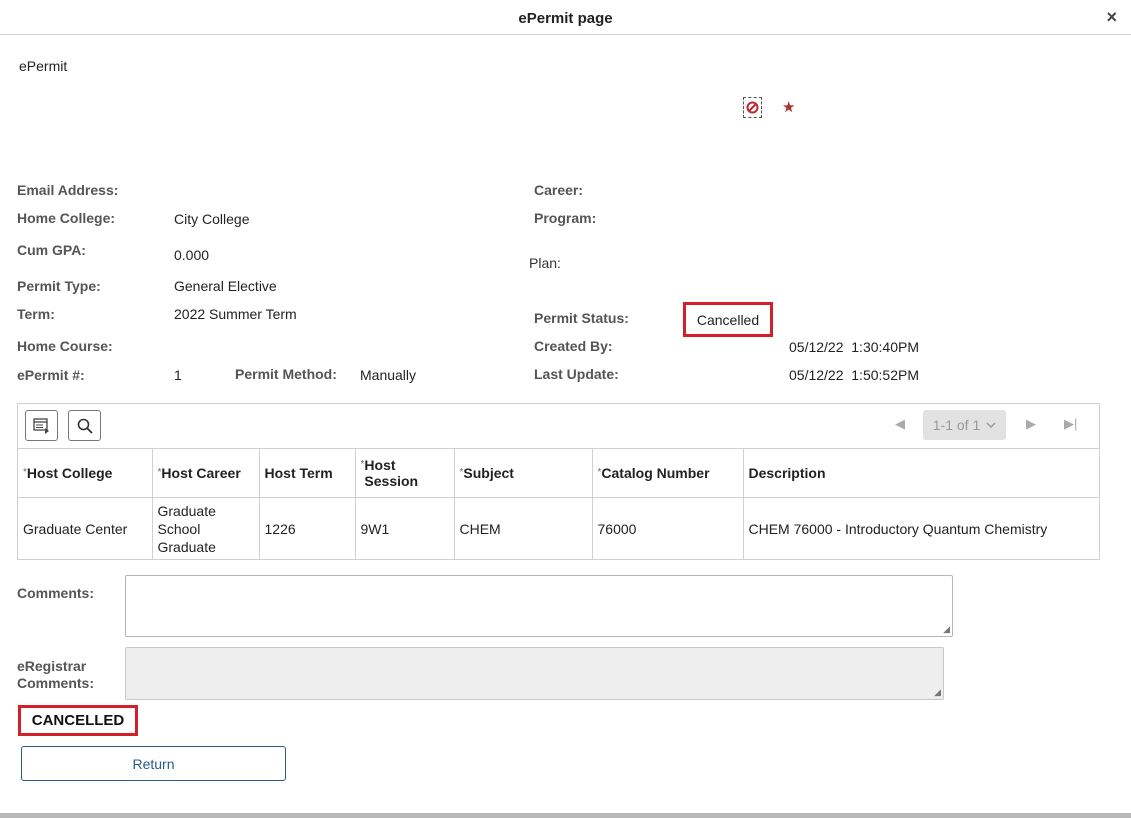 Image resolution: width=1131 pixels, height=818 pixels. Describe the element at coordinates (668, 473) in the screenshot. I see `column-header-catalog-number: *Catalog Number` at that location.